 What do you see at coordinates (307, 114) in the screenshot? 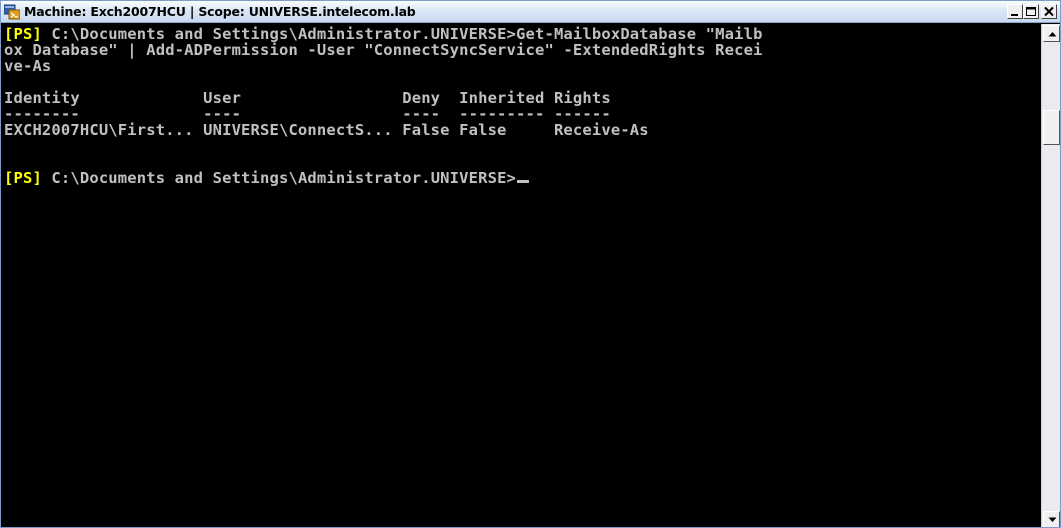
I see `table-header-underline: -------- ---- ---- --------- ------` at bounding box center [307, 114].